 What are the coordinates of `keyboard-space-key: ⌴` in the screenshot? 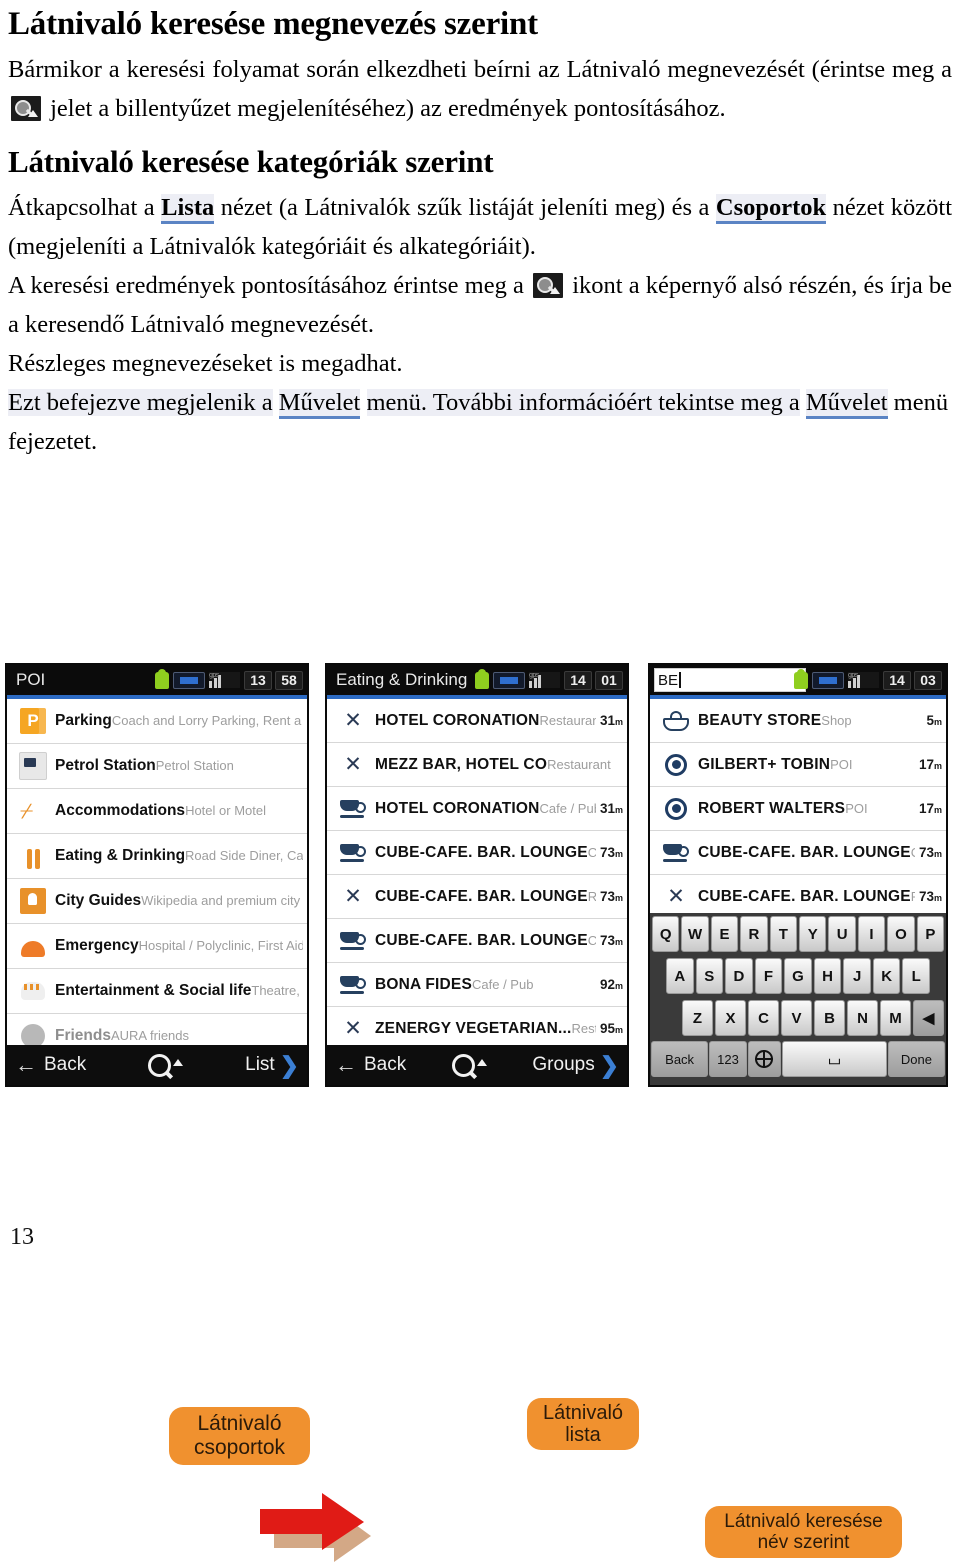 It's located at (834, 1059).